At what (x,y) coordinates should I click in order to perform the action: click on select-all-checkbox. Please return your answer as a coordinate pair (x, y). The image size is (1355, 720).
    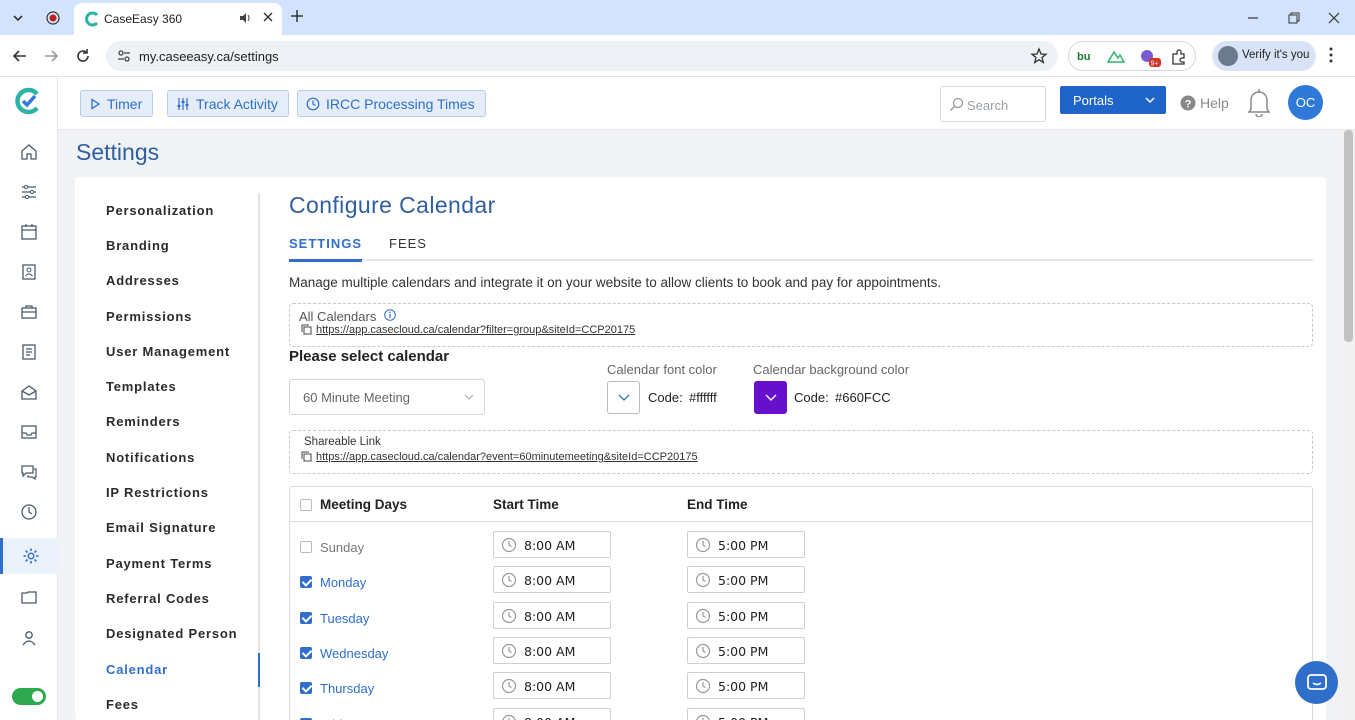
    Looking at the image, I should click on (306, 505).